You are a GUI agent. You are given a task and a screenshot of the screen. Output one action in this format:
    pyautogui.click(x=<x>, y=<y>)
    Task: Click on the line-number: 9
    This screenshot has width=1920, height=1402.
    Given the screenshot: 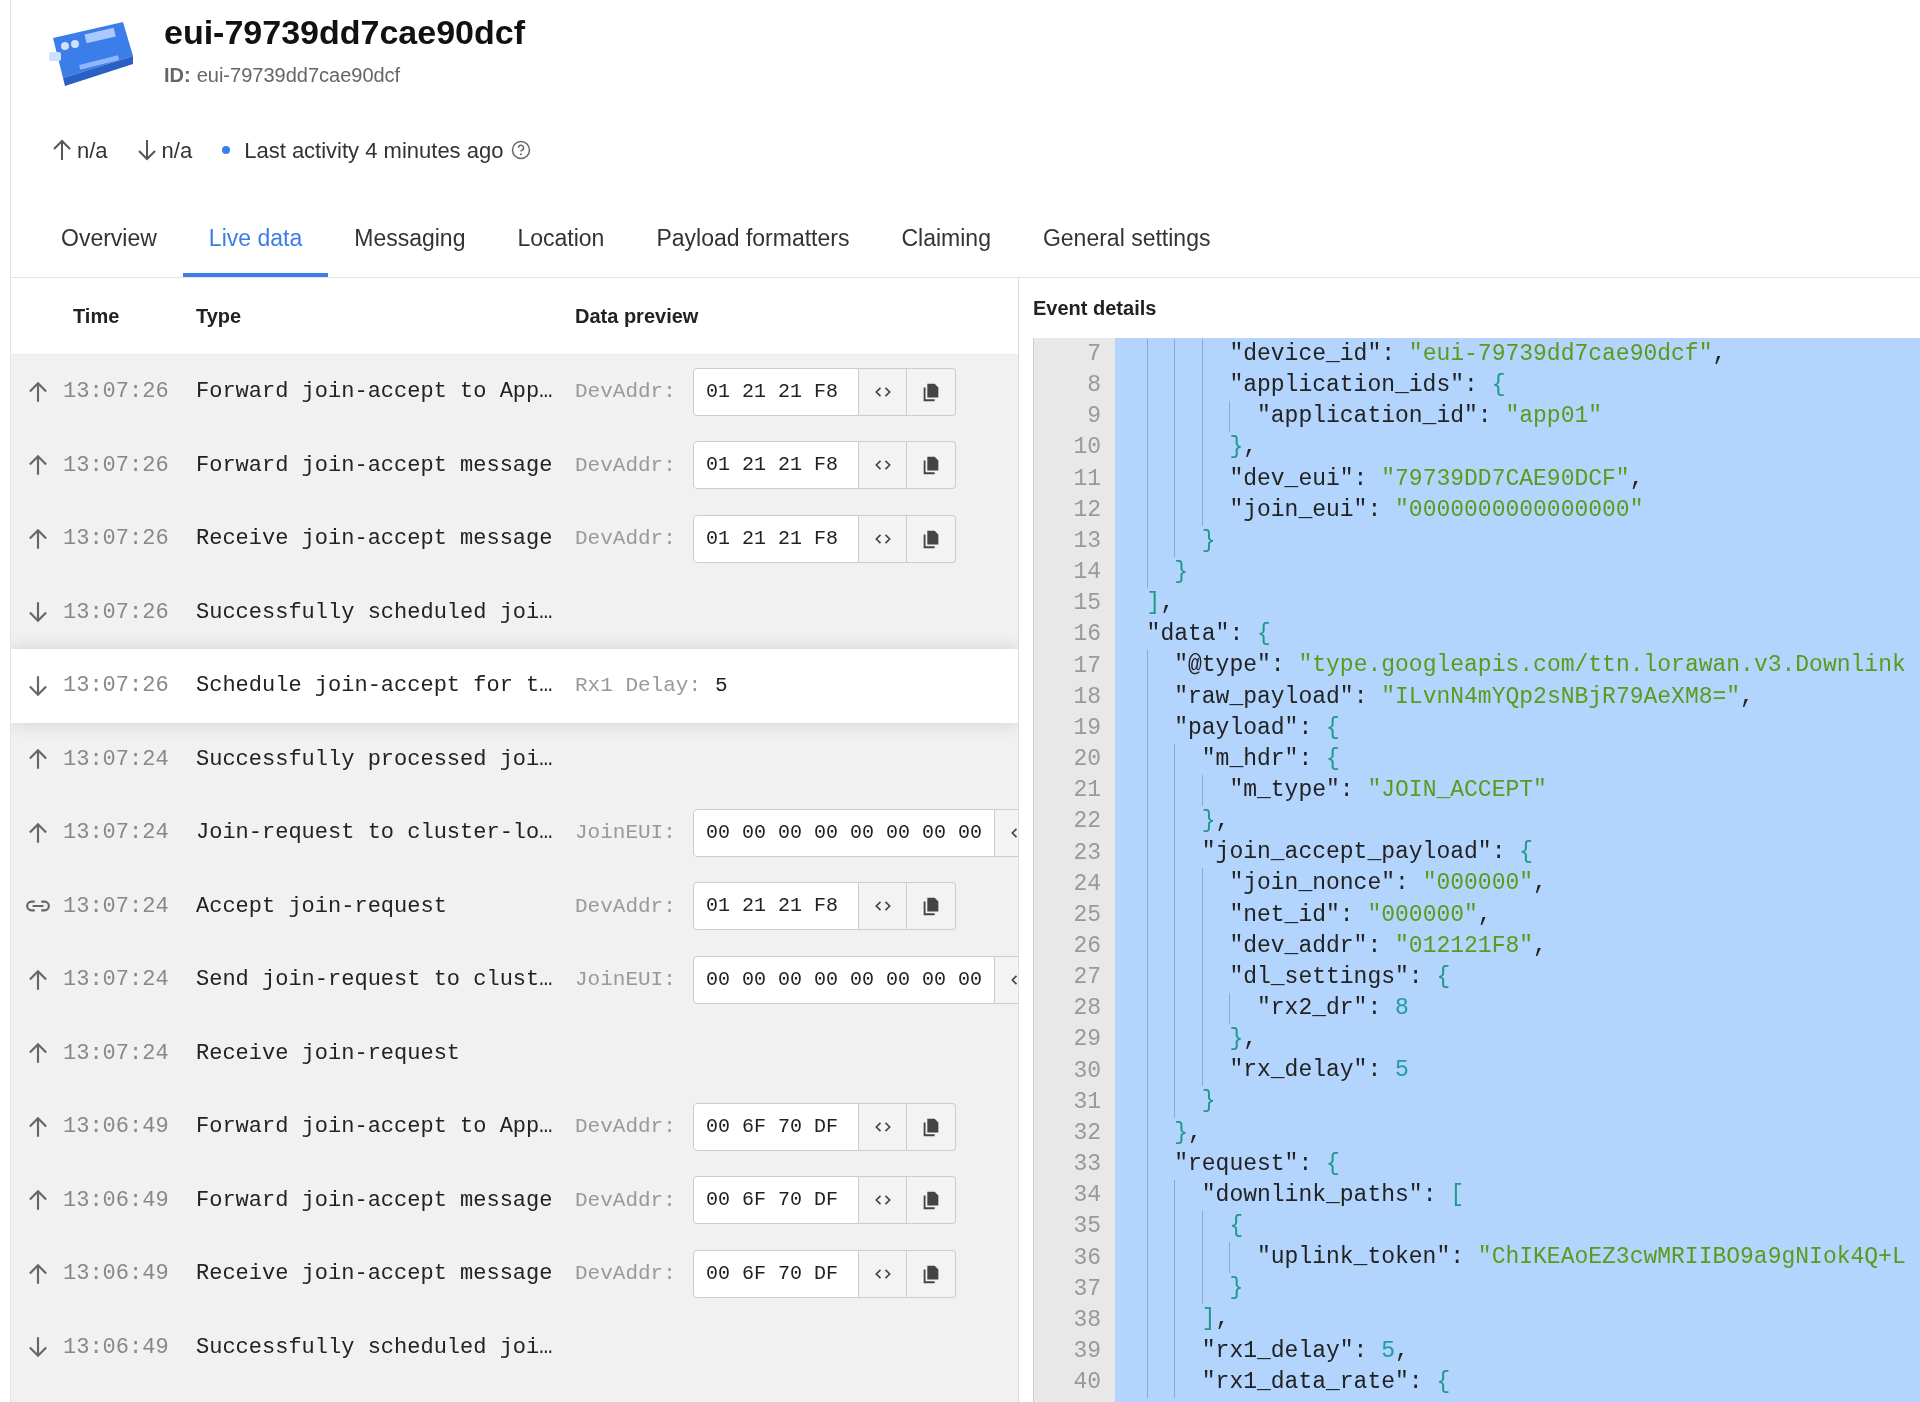 What is the action you would take?
    pyautogui.click(x=1093, y=417)
    